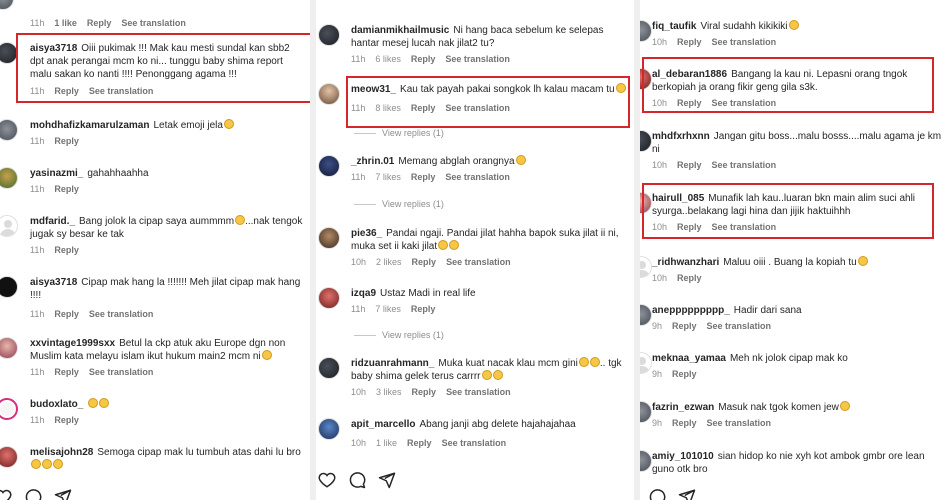 Image resolution: width=950 pixels, height=500 pixels. Describe the element at coordinates (72, 343) in the screenshot. I see `comment-username: xxvintage1999sxx` at that location.